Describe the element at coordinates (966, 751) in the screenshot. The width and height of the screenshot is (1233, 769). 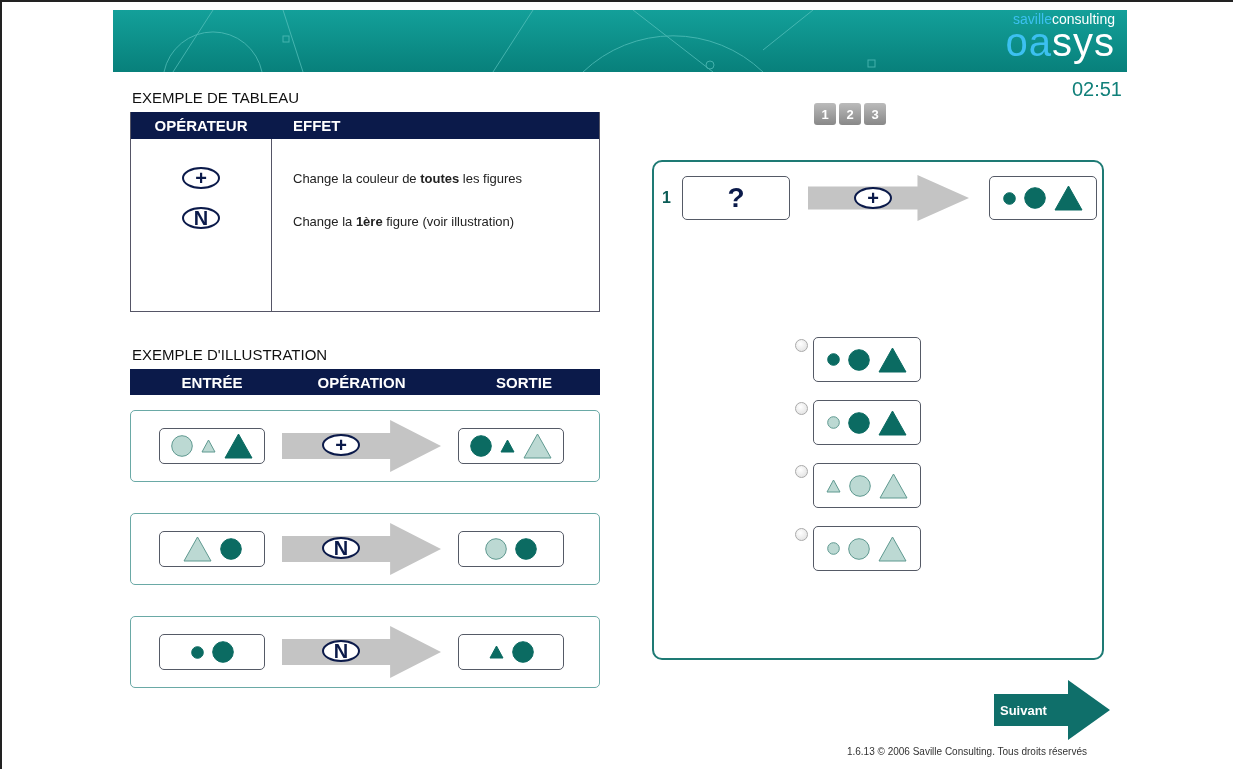
I see `copyright-text: 1.6.13 © 2006 Saville Consulting. Tous droits réservés` at that location.